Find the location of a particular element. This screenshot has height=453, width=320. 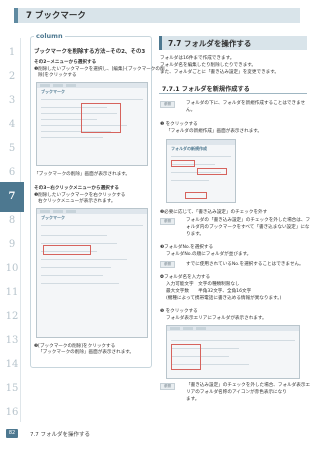

tab-16: 16 is located at coordinates (12, 413).